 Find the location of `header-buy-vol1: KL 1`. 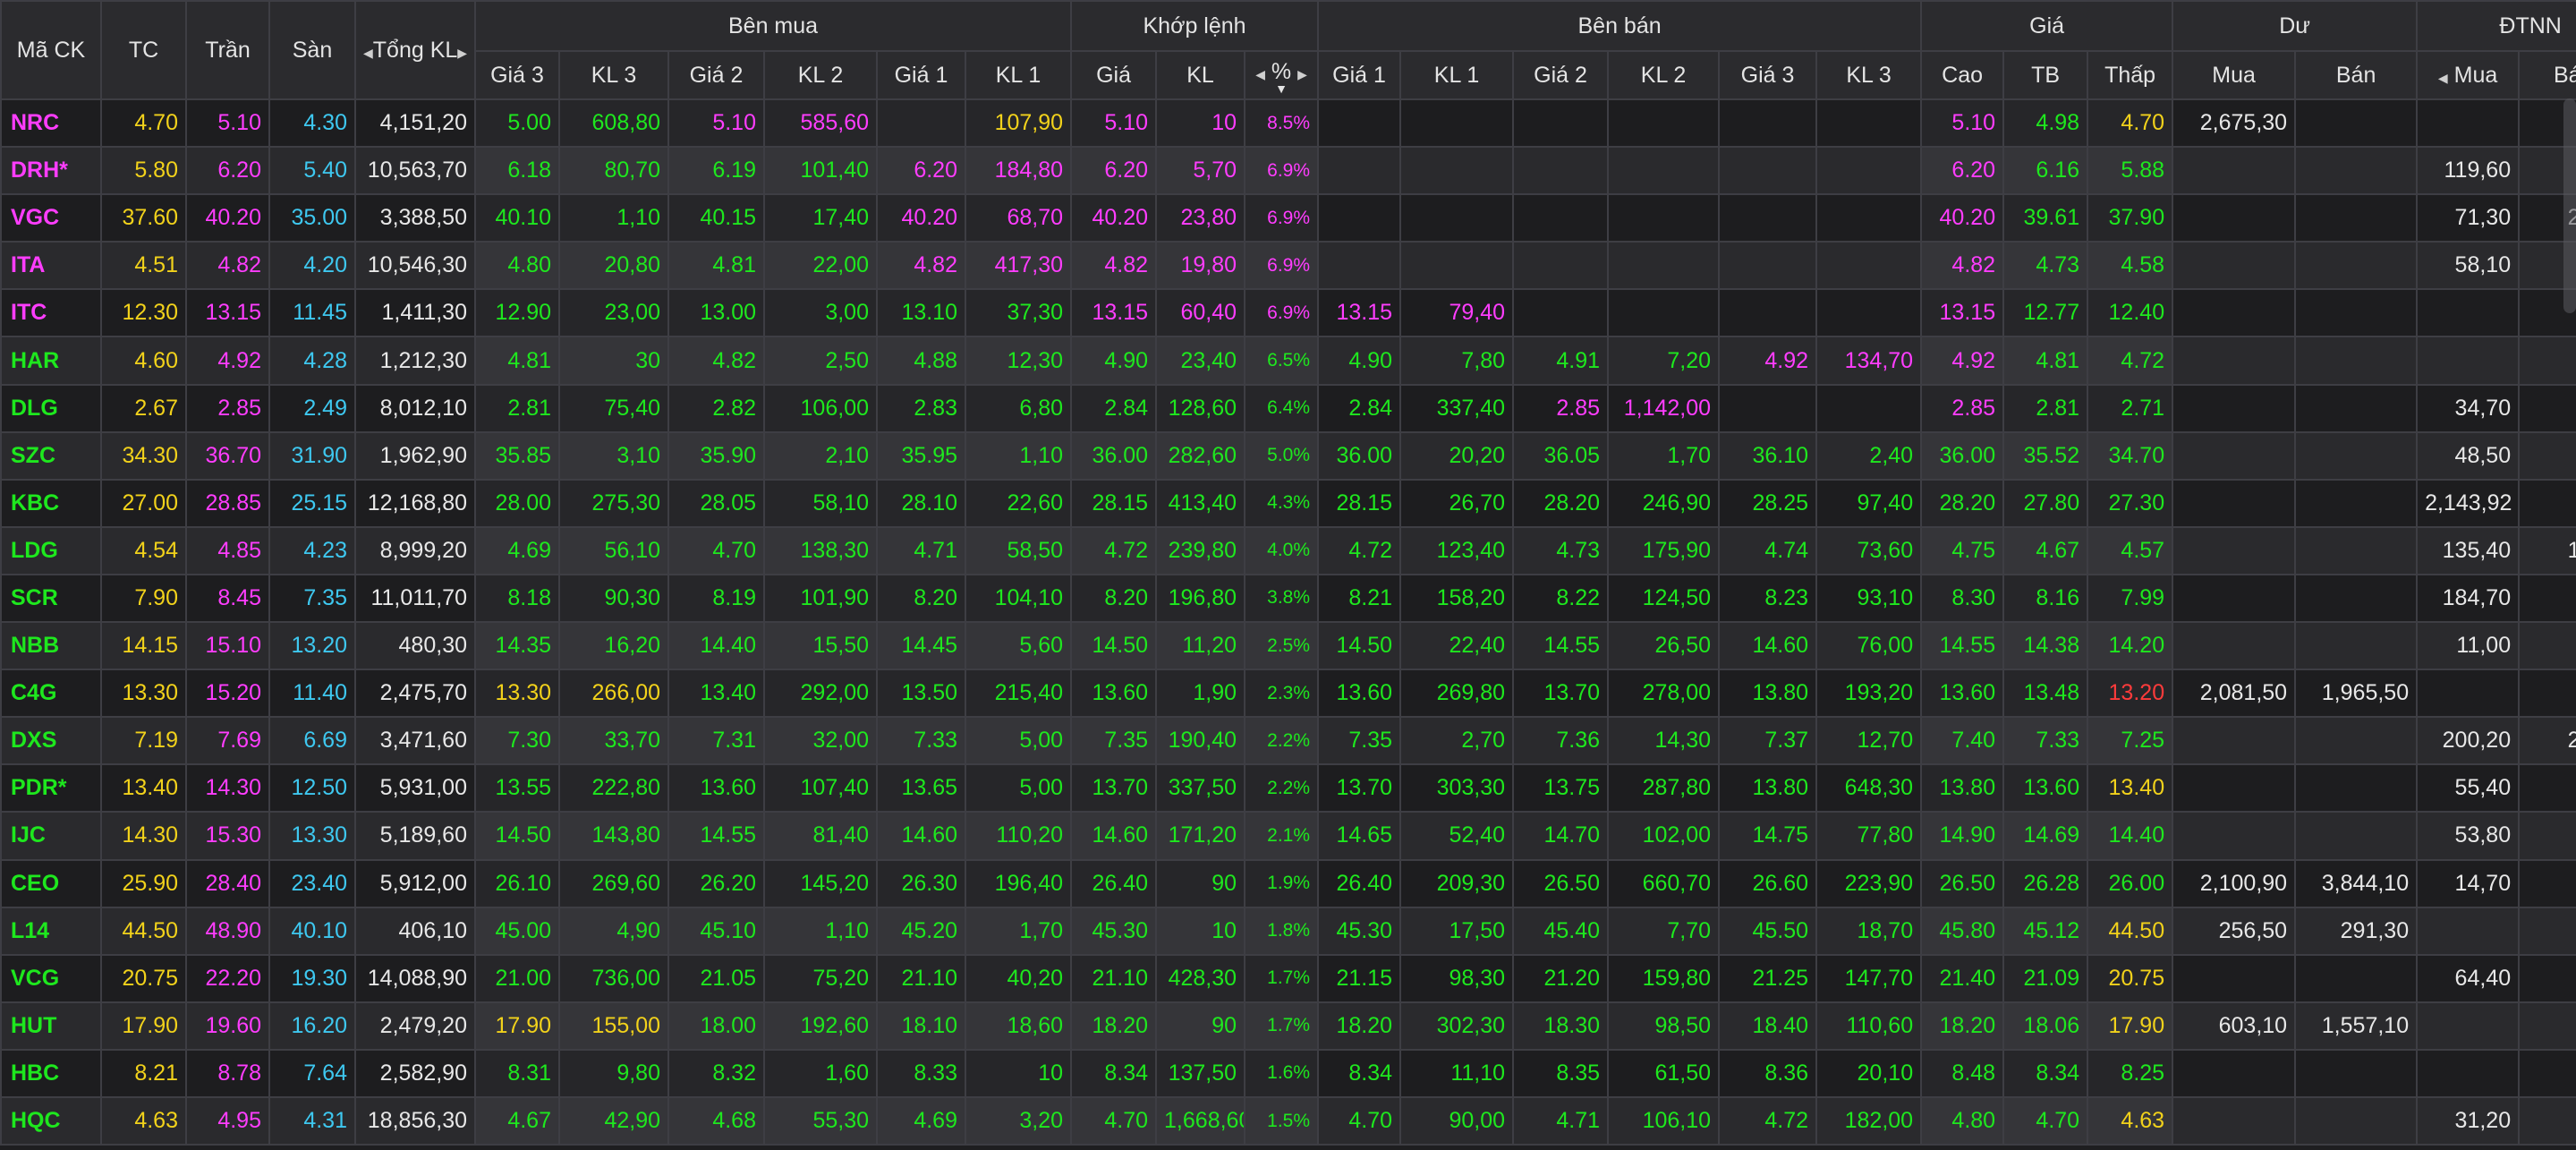

header-buy-vol1: KL 1 is located at coordinates (1018, 75).